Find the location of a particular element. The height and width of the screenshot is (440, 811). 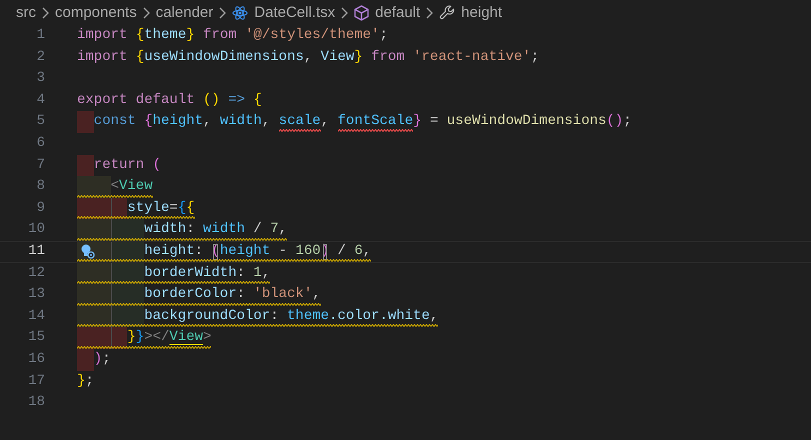

code-text: > is located at coordinates (207, 338).